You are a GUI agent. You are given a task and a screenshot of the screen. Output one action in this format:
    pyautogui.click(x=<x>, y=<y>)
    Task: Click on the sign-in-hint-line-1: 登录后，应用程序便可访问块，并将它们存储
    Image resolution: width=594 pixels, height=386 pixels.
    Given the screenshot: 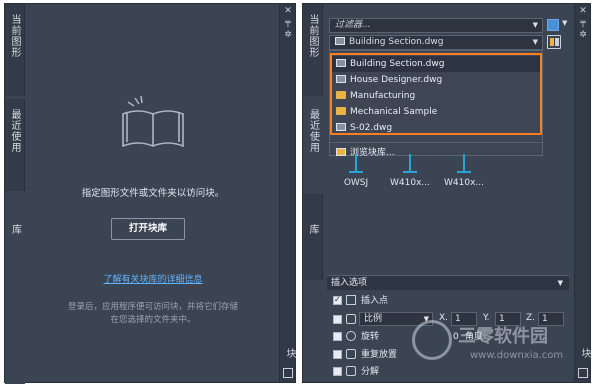 What is the action you would take?
    pyautogui.click(x=152, y=307)
    